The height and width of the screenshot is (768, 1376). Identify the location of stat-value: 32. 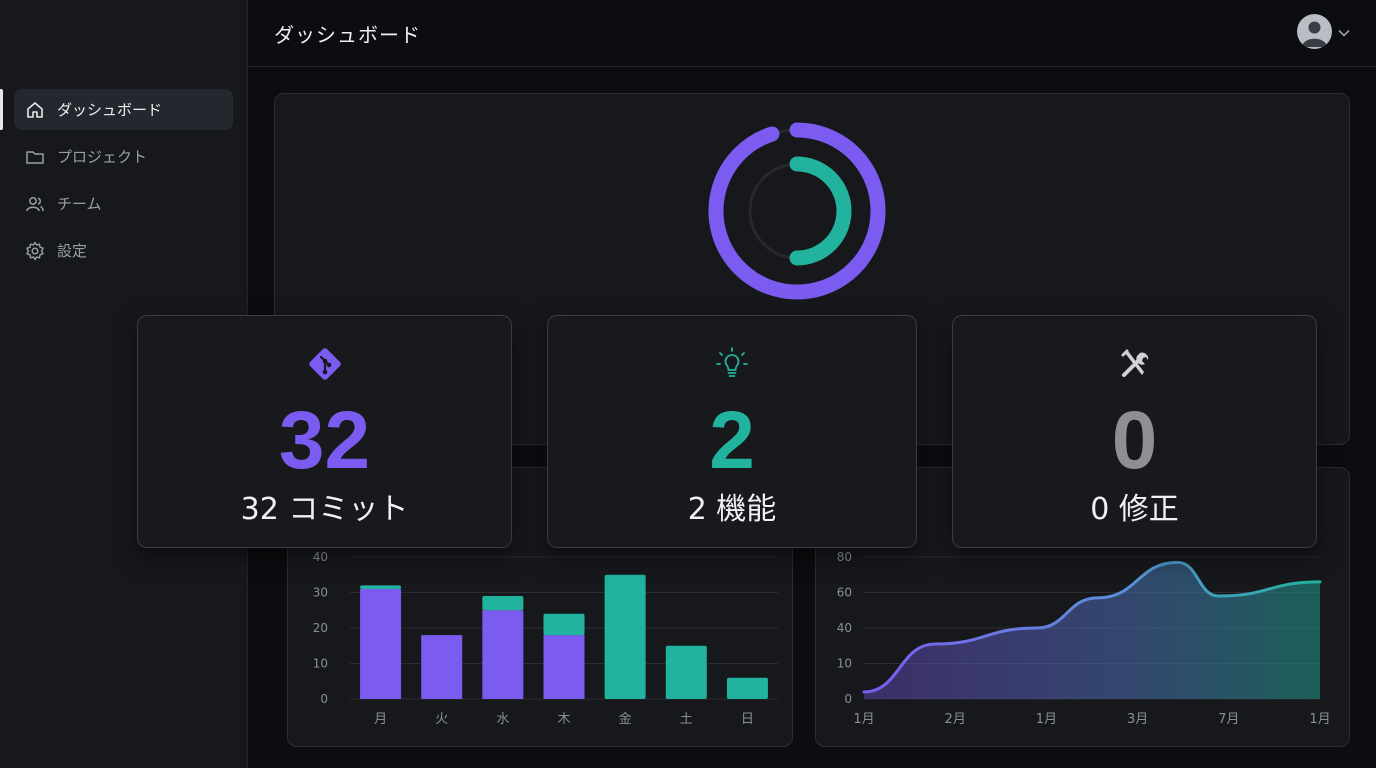
(324, 440).